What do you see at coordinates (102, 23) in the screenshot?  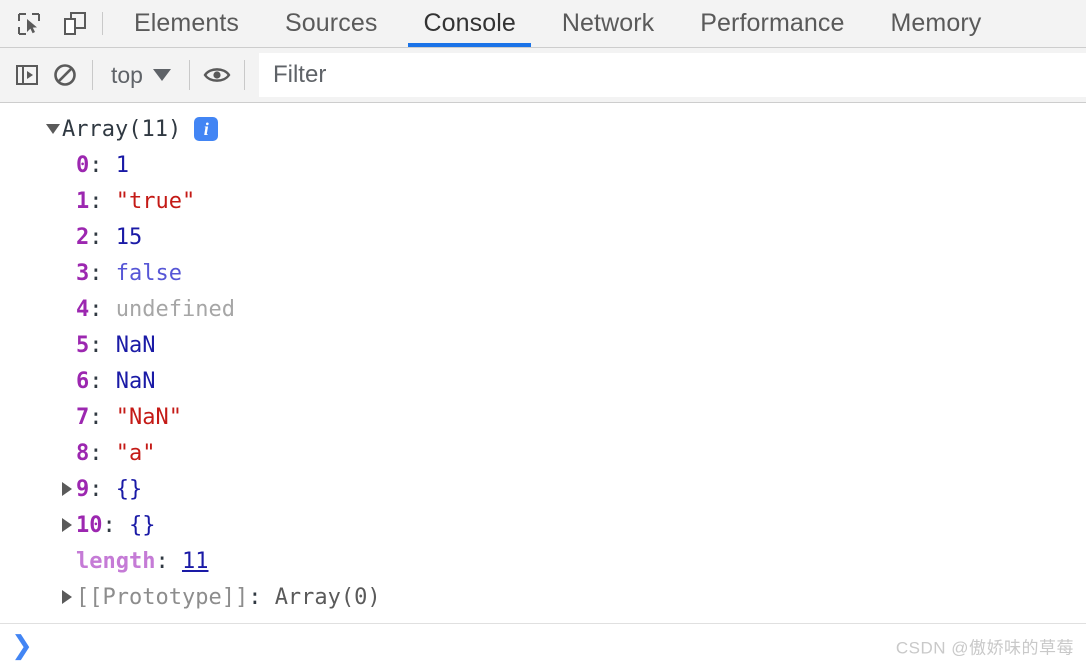 I see `tabbar-divider` at bounding box center [102, 23].